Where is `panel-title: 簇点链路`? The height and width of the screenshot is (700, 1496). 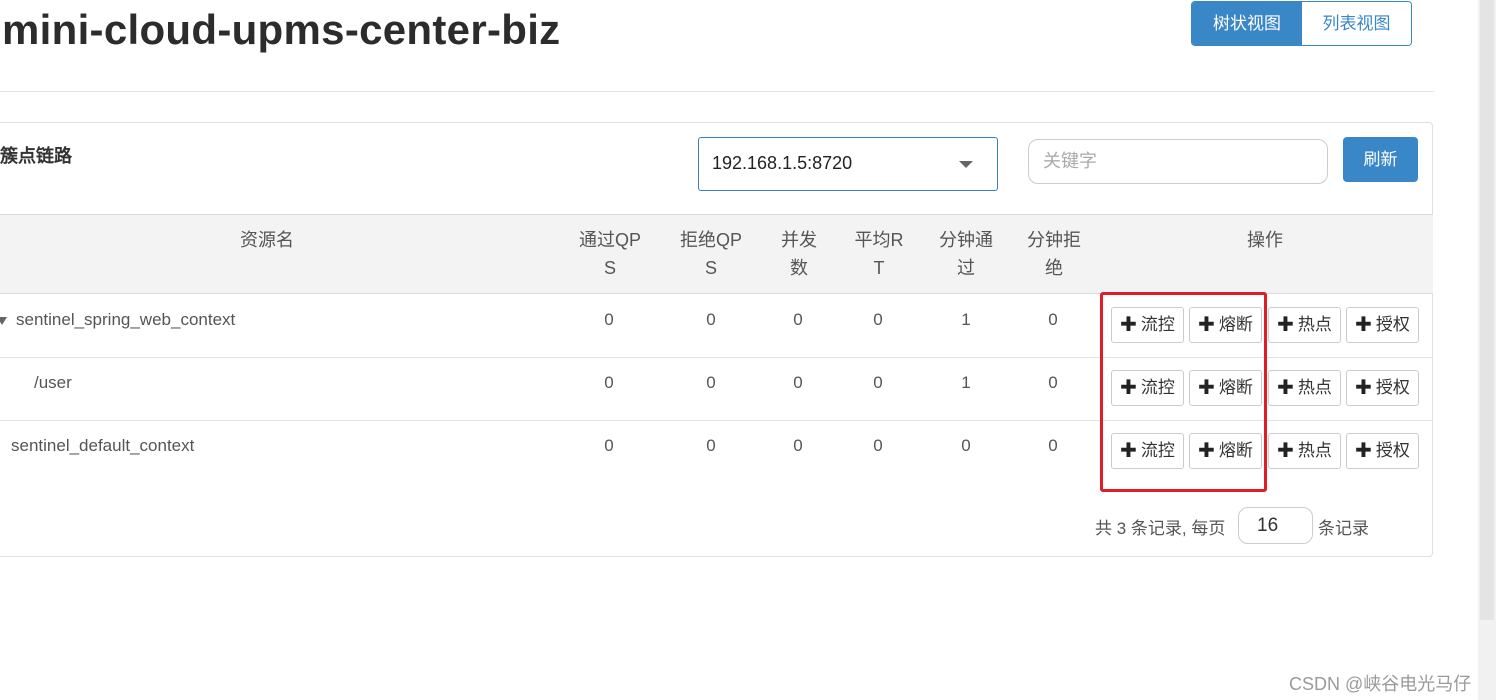 panel-title: 簇点链路 is located at coordinates (36, 156).